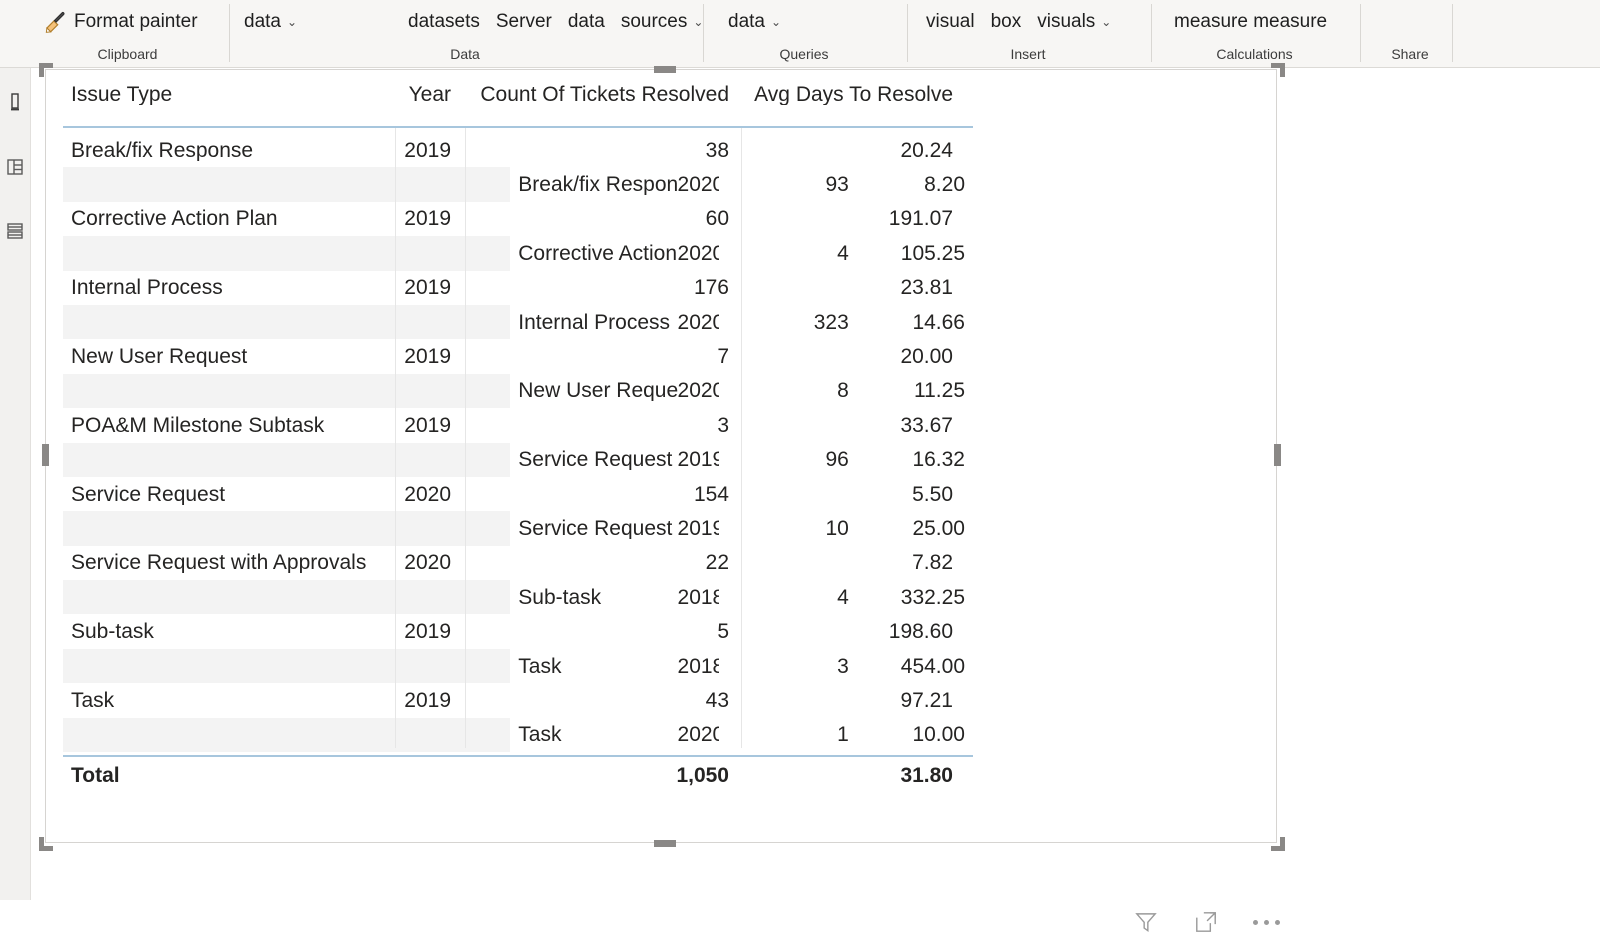 The width and height of the screenshot is (1600, 937). Describe the element at coordinates (920, 632) in the screenshot. I see `table-cell: 198.60` at that location.